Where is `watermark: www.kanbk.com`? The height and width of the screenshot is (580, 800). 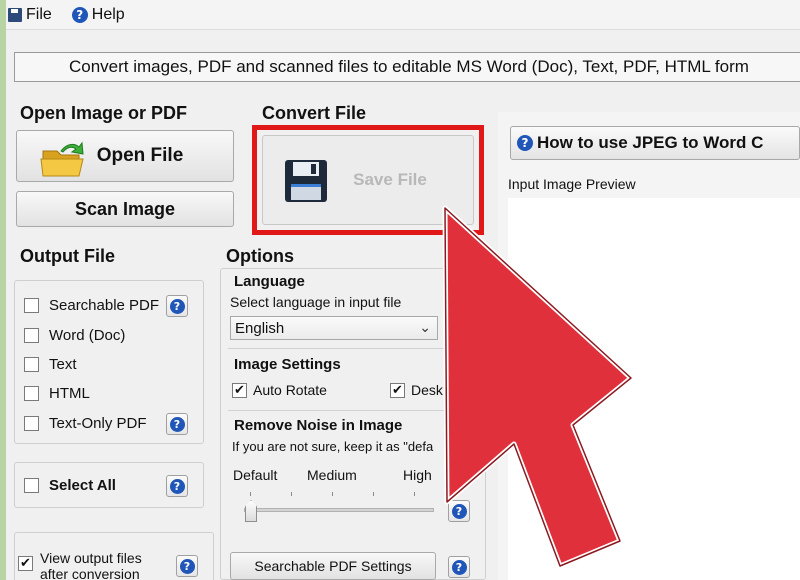
watermark: www.kanbk.com is located at coordinates (729, 565).